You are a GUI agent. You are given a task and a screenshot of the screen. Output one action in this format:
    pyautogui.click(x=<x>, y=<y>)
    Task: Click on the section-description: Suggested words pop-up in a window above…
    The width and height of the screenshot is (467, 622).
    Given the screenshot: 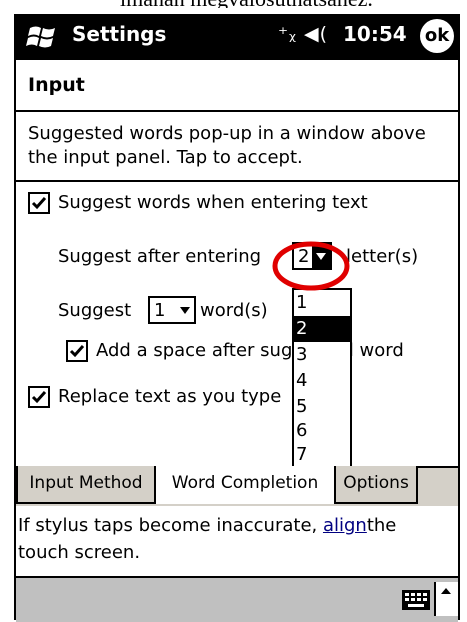 What is the action you would take?
    pyautogui.click(x=227, y=145)
    